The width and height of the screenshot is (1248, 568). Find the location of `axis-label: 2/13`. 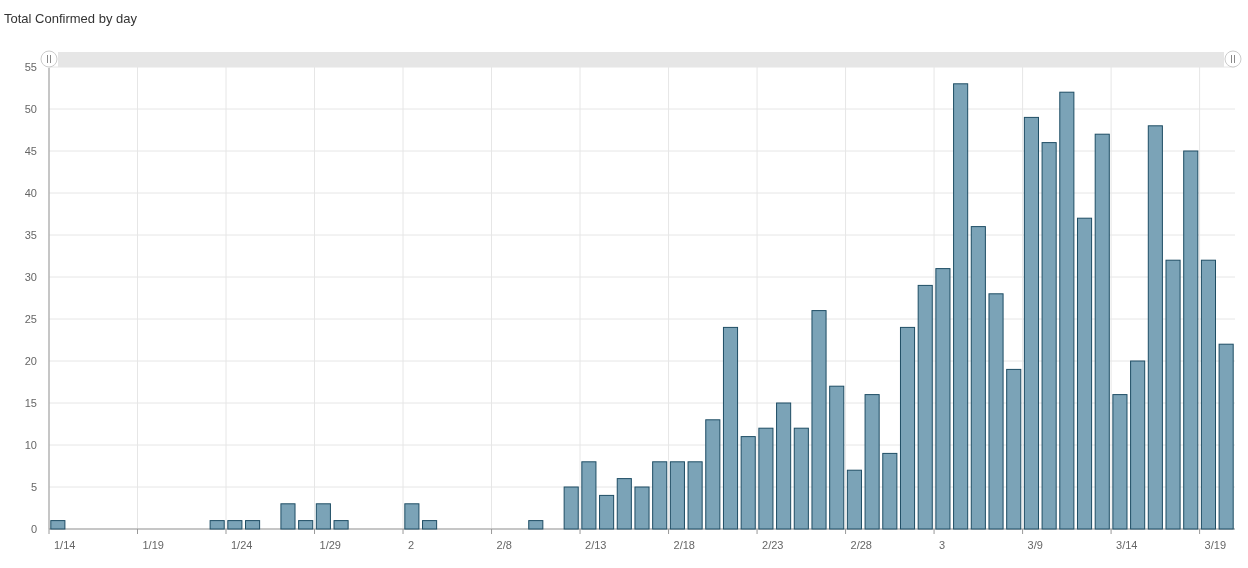

axis-label: 2/13 is located at coordinates (596, 545).